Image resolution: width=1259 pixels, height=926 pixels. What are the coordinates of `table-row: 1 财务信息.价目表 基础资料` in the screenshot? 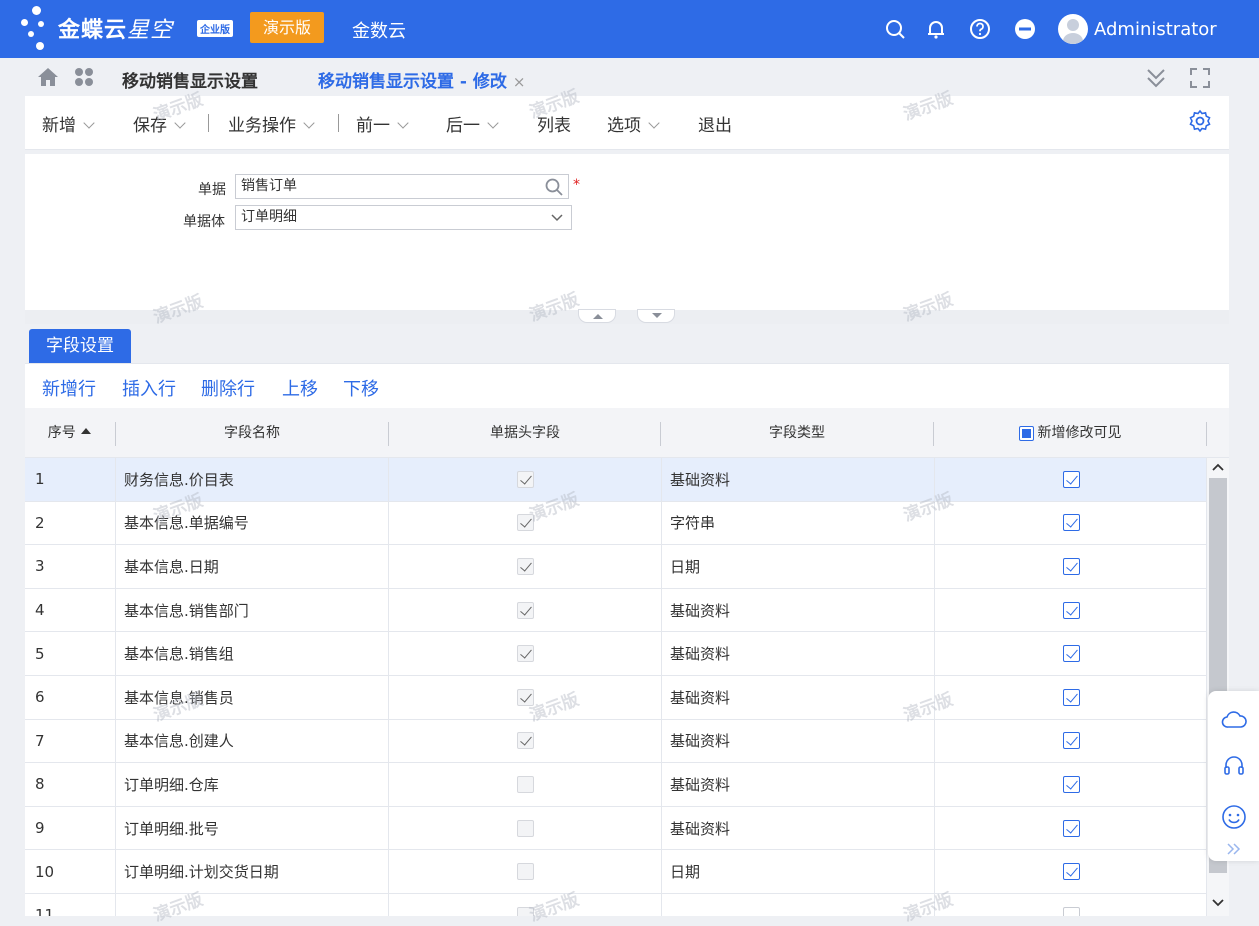 It's located at (616, 480).